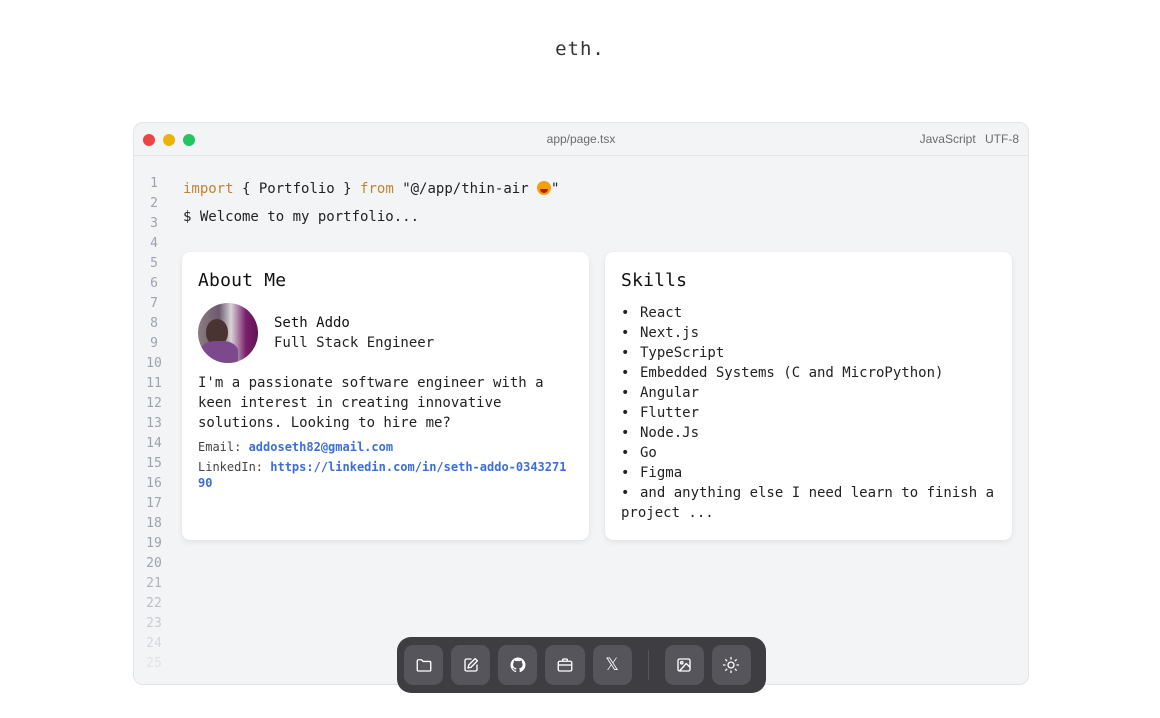 Image resolution: width=1160 pixels, height=718 pixels. What do you see at coordinates (154, 323) in the screenshot?
I see `line-number: 8` at bounding box center [154, 323].